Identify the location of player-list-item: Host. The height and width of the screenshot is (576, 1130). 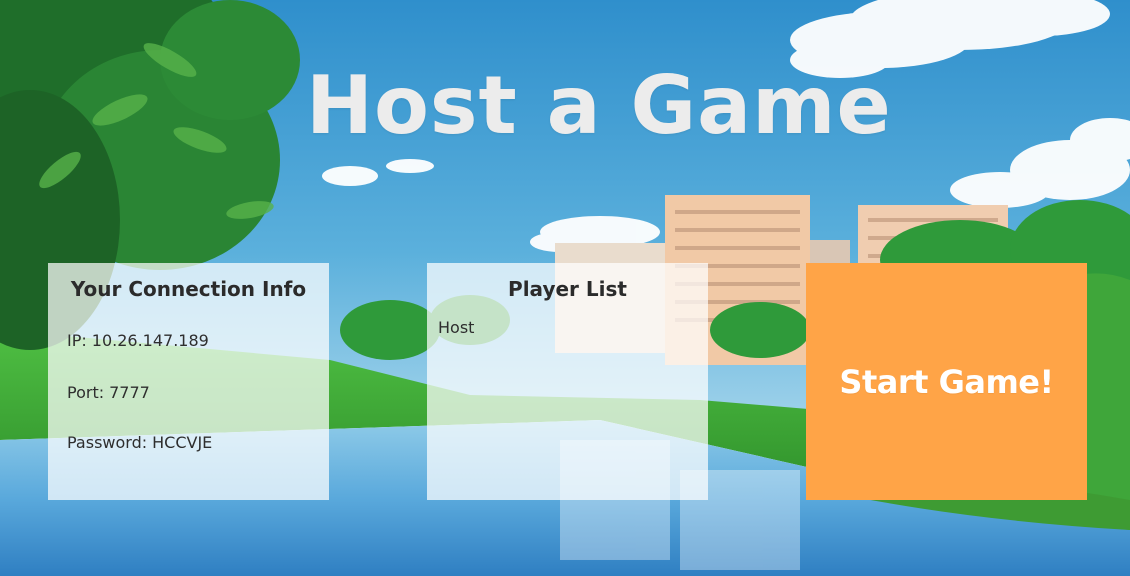
(456, 327).